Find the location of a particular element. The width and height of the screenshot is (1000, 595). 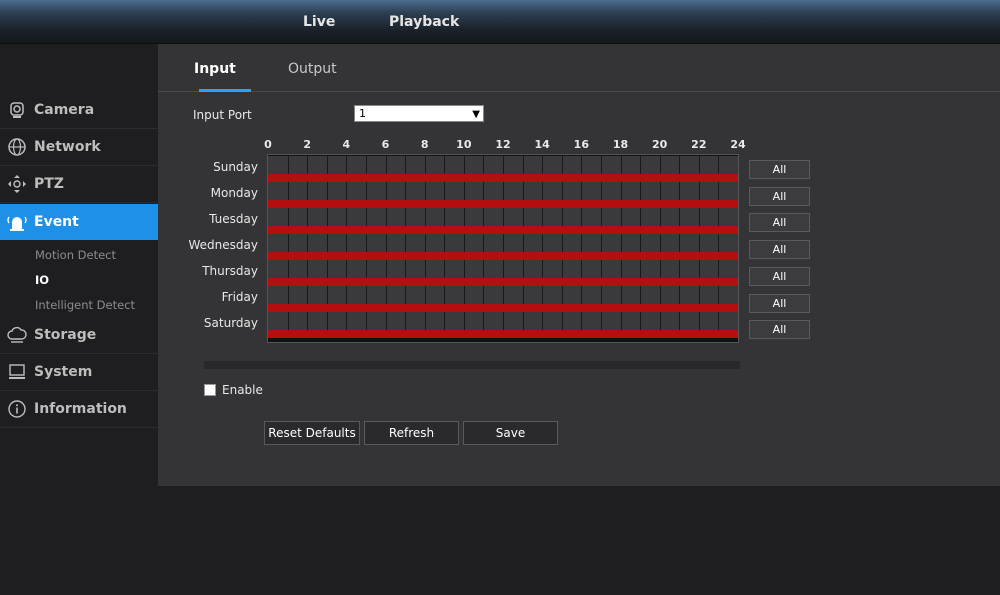

hour-tick-label: 22 is located at coordinates (699, 144).